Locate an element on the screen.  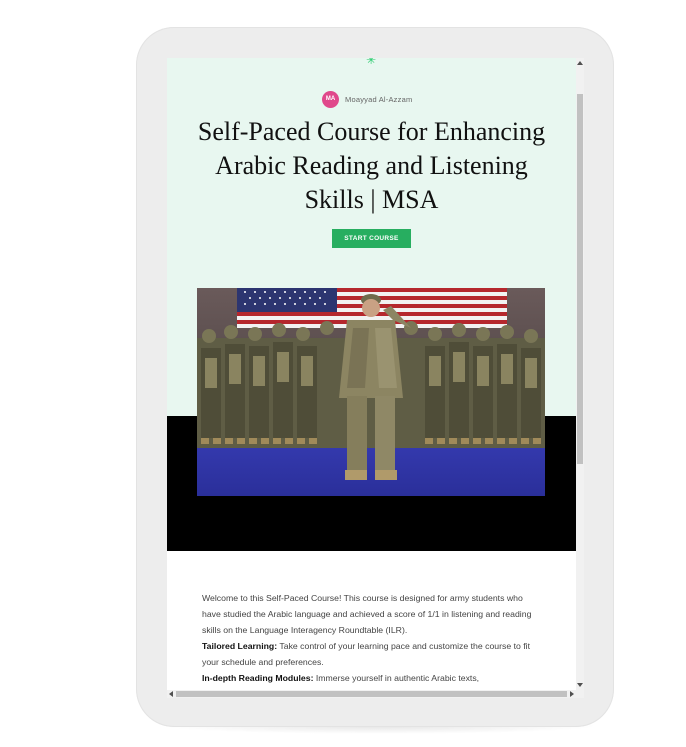
author-name: Moayyad Al-Azzam is located at coordinates (379, 99).